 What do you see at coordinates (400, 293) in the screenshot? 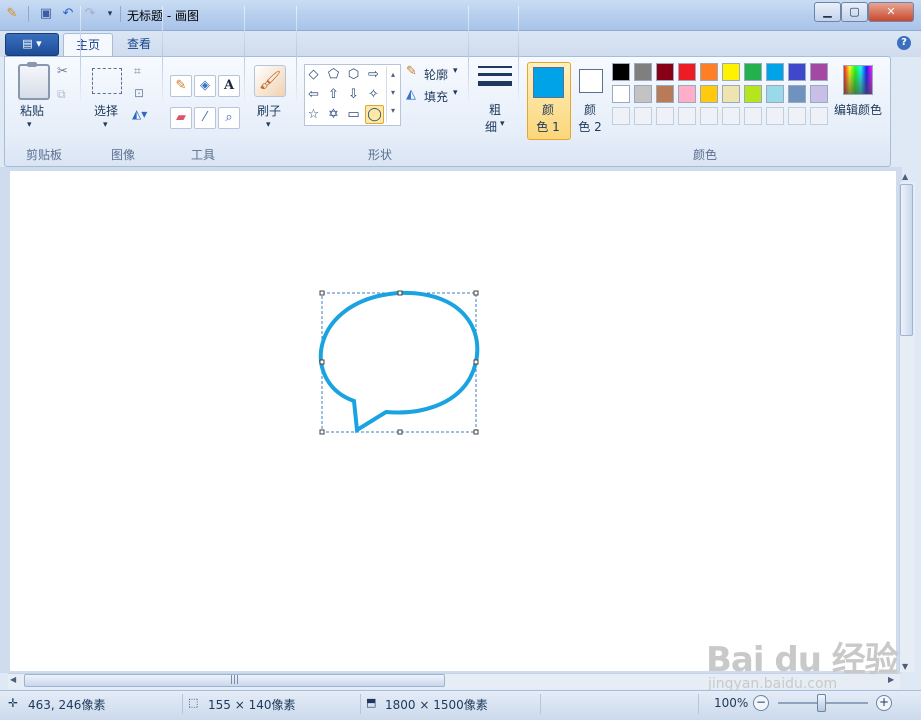
I see `handle-top` at bounding box center [400, 293].